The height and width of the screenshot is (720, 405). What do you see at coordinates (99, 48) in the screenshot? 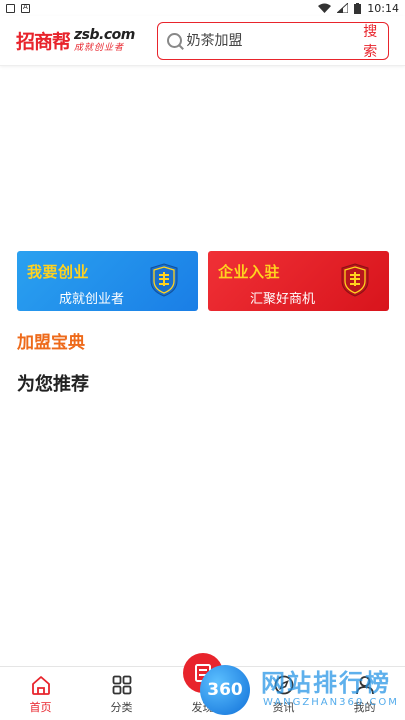
I see `logo-slogan: 成就创业者` at bounding box center [99, 48].